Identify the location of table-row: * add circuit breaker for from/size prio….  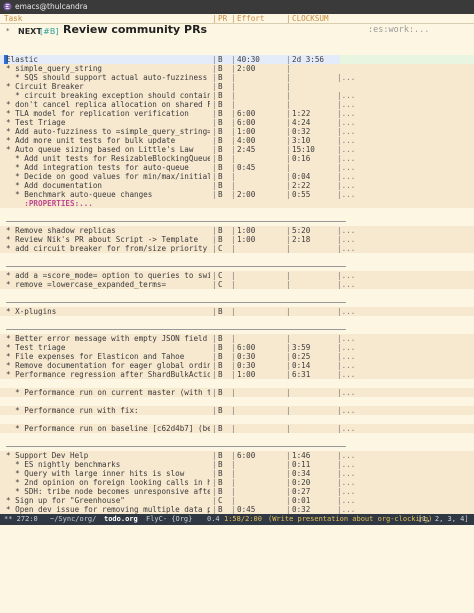
(237, 248).